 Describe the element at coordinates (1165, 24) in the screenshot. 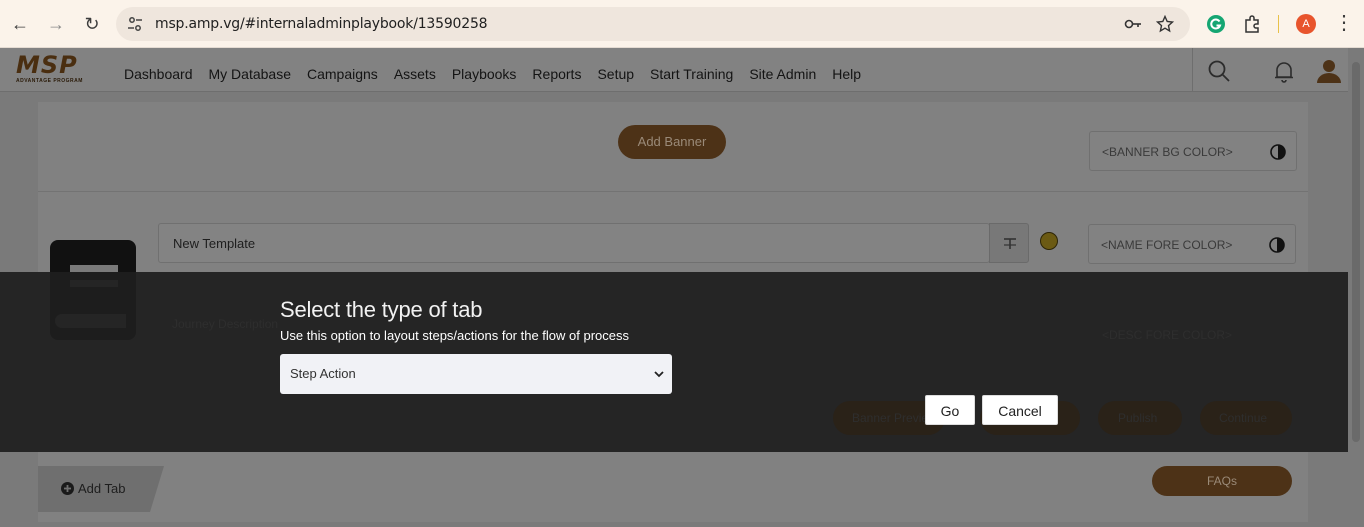

I see `bookmark-star-icon` at that location.